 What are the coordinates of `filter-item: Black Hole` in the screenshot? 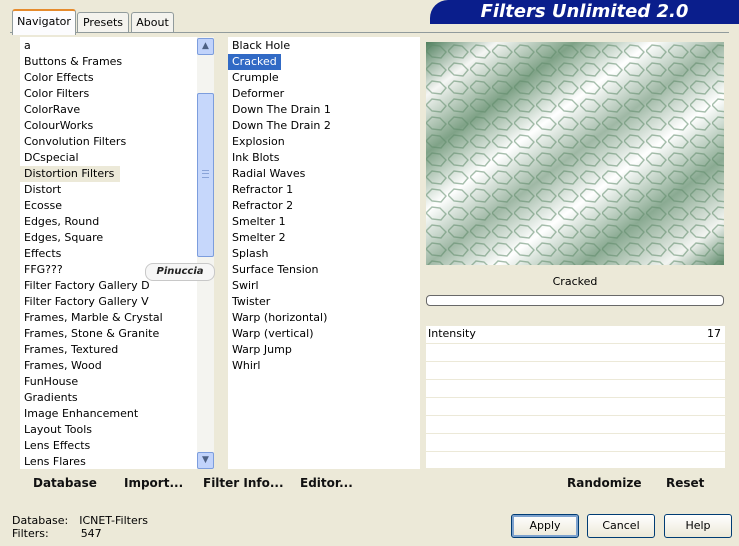 It's located at (324, 46).